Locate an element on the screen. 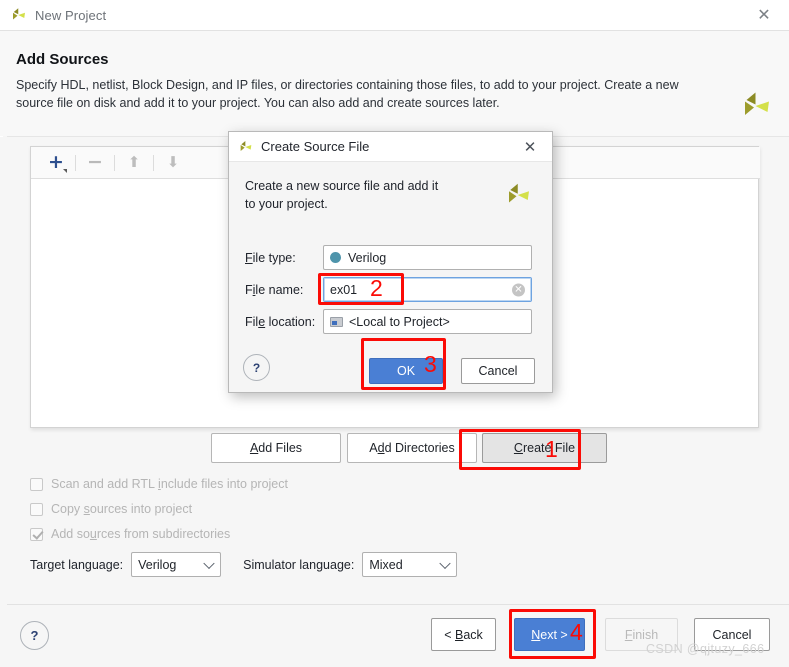  target-language-label: Target language: is located at coordinates (77, 564).